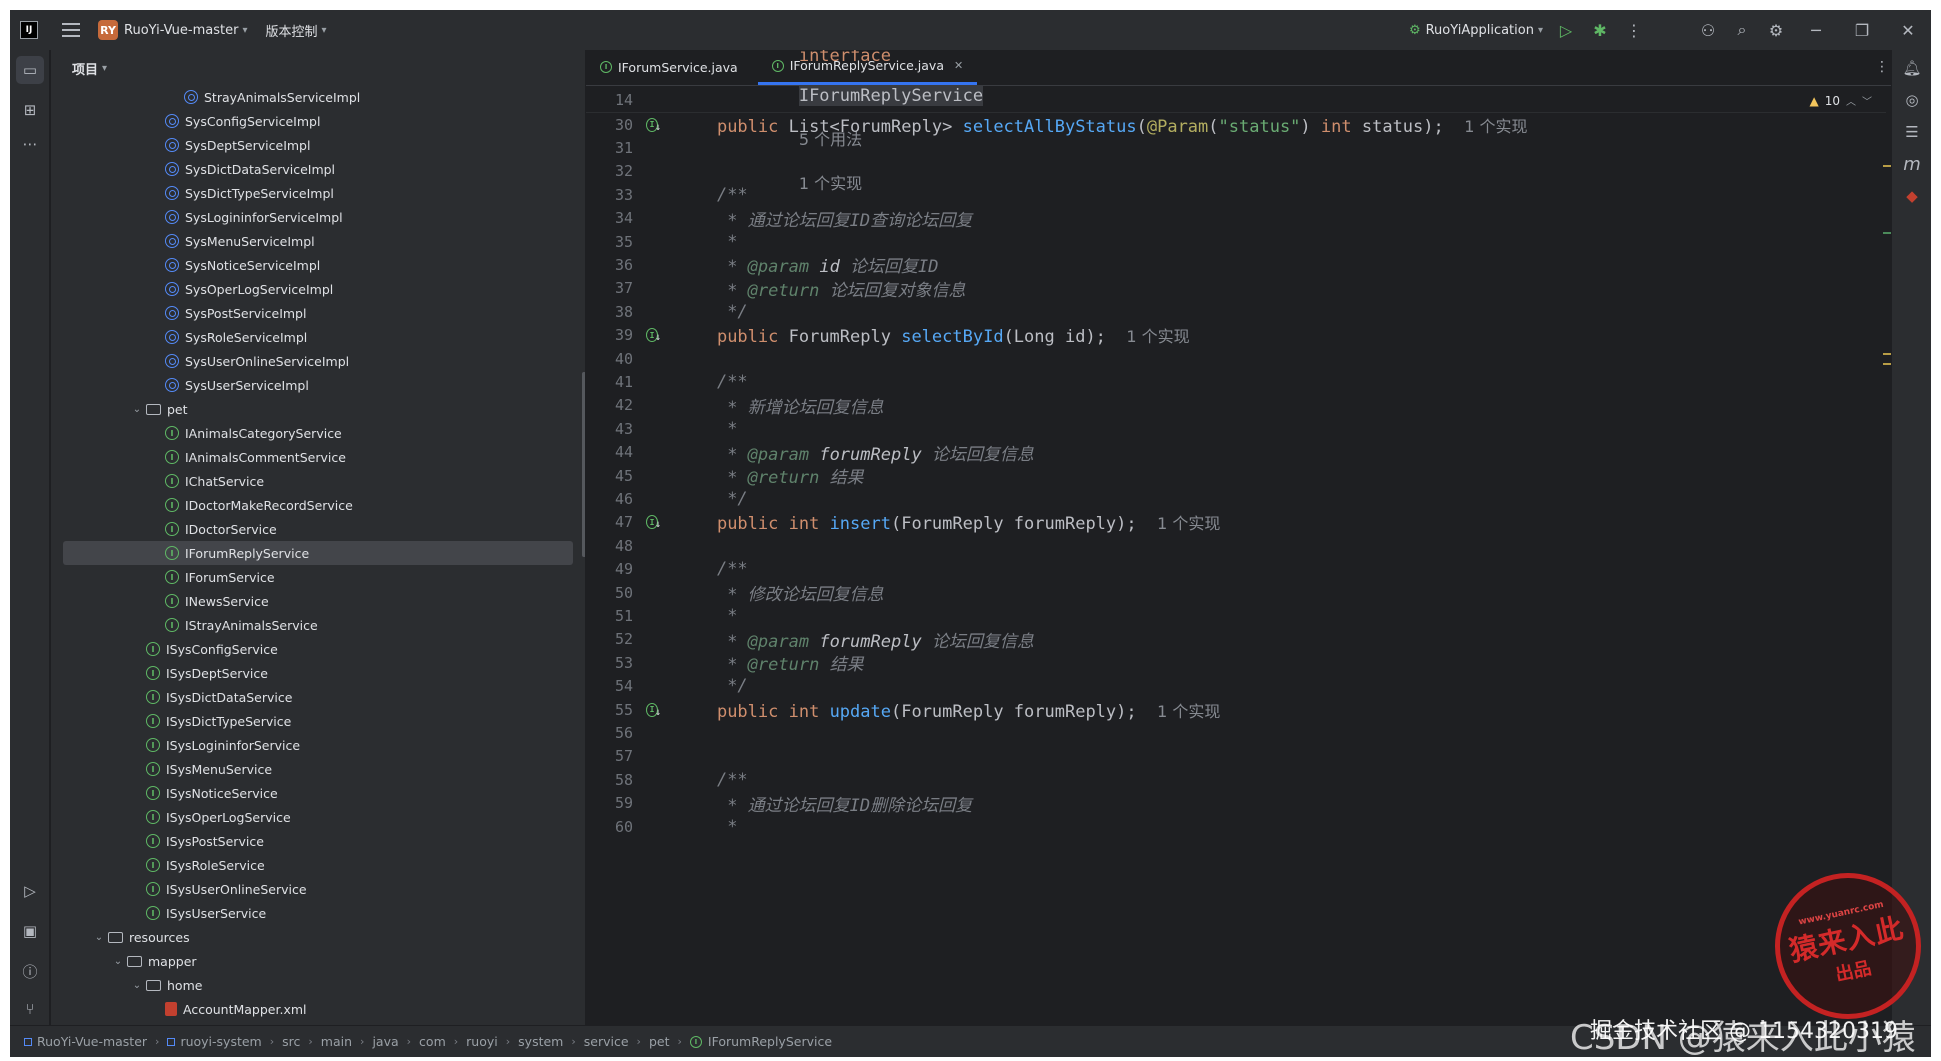 The width and height of the screenshot is (1941, 1061). I want to click on tree-row: SysMenuServiceImpl, so click(318, 241).